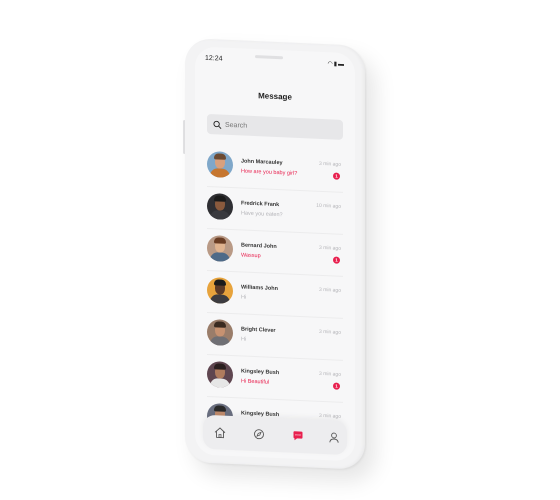  I want to click on contact-name: Kingsley Bush, so click(260, 372).